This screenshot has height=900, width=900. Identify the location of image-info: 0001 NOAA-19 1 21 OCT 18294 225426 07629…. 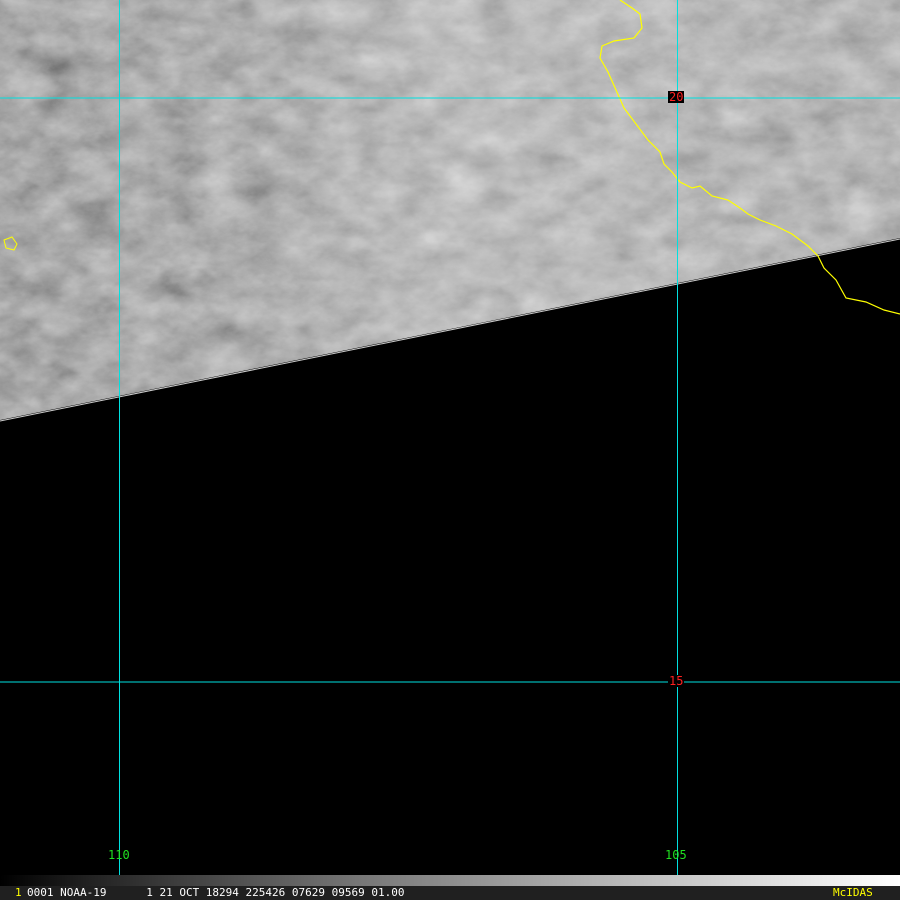
(216, 892).